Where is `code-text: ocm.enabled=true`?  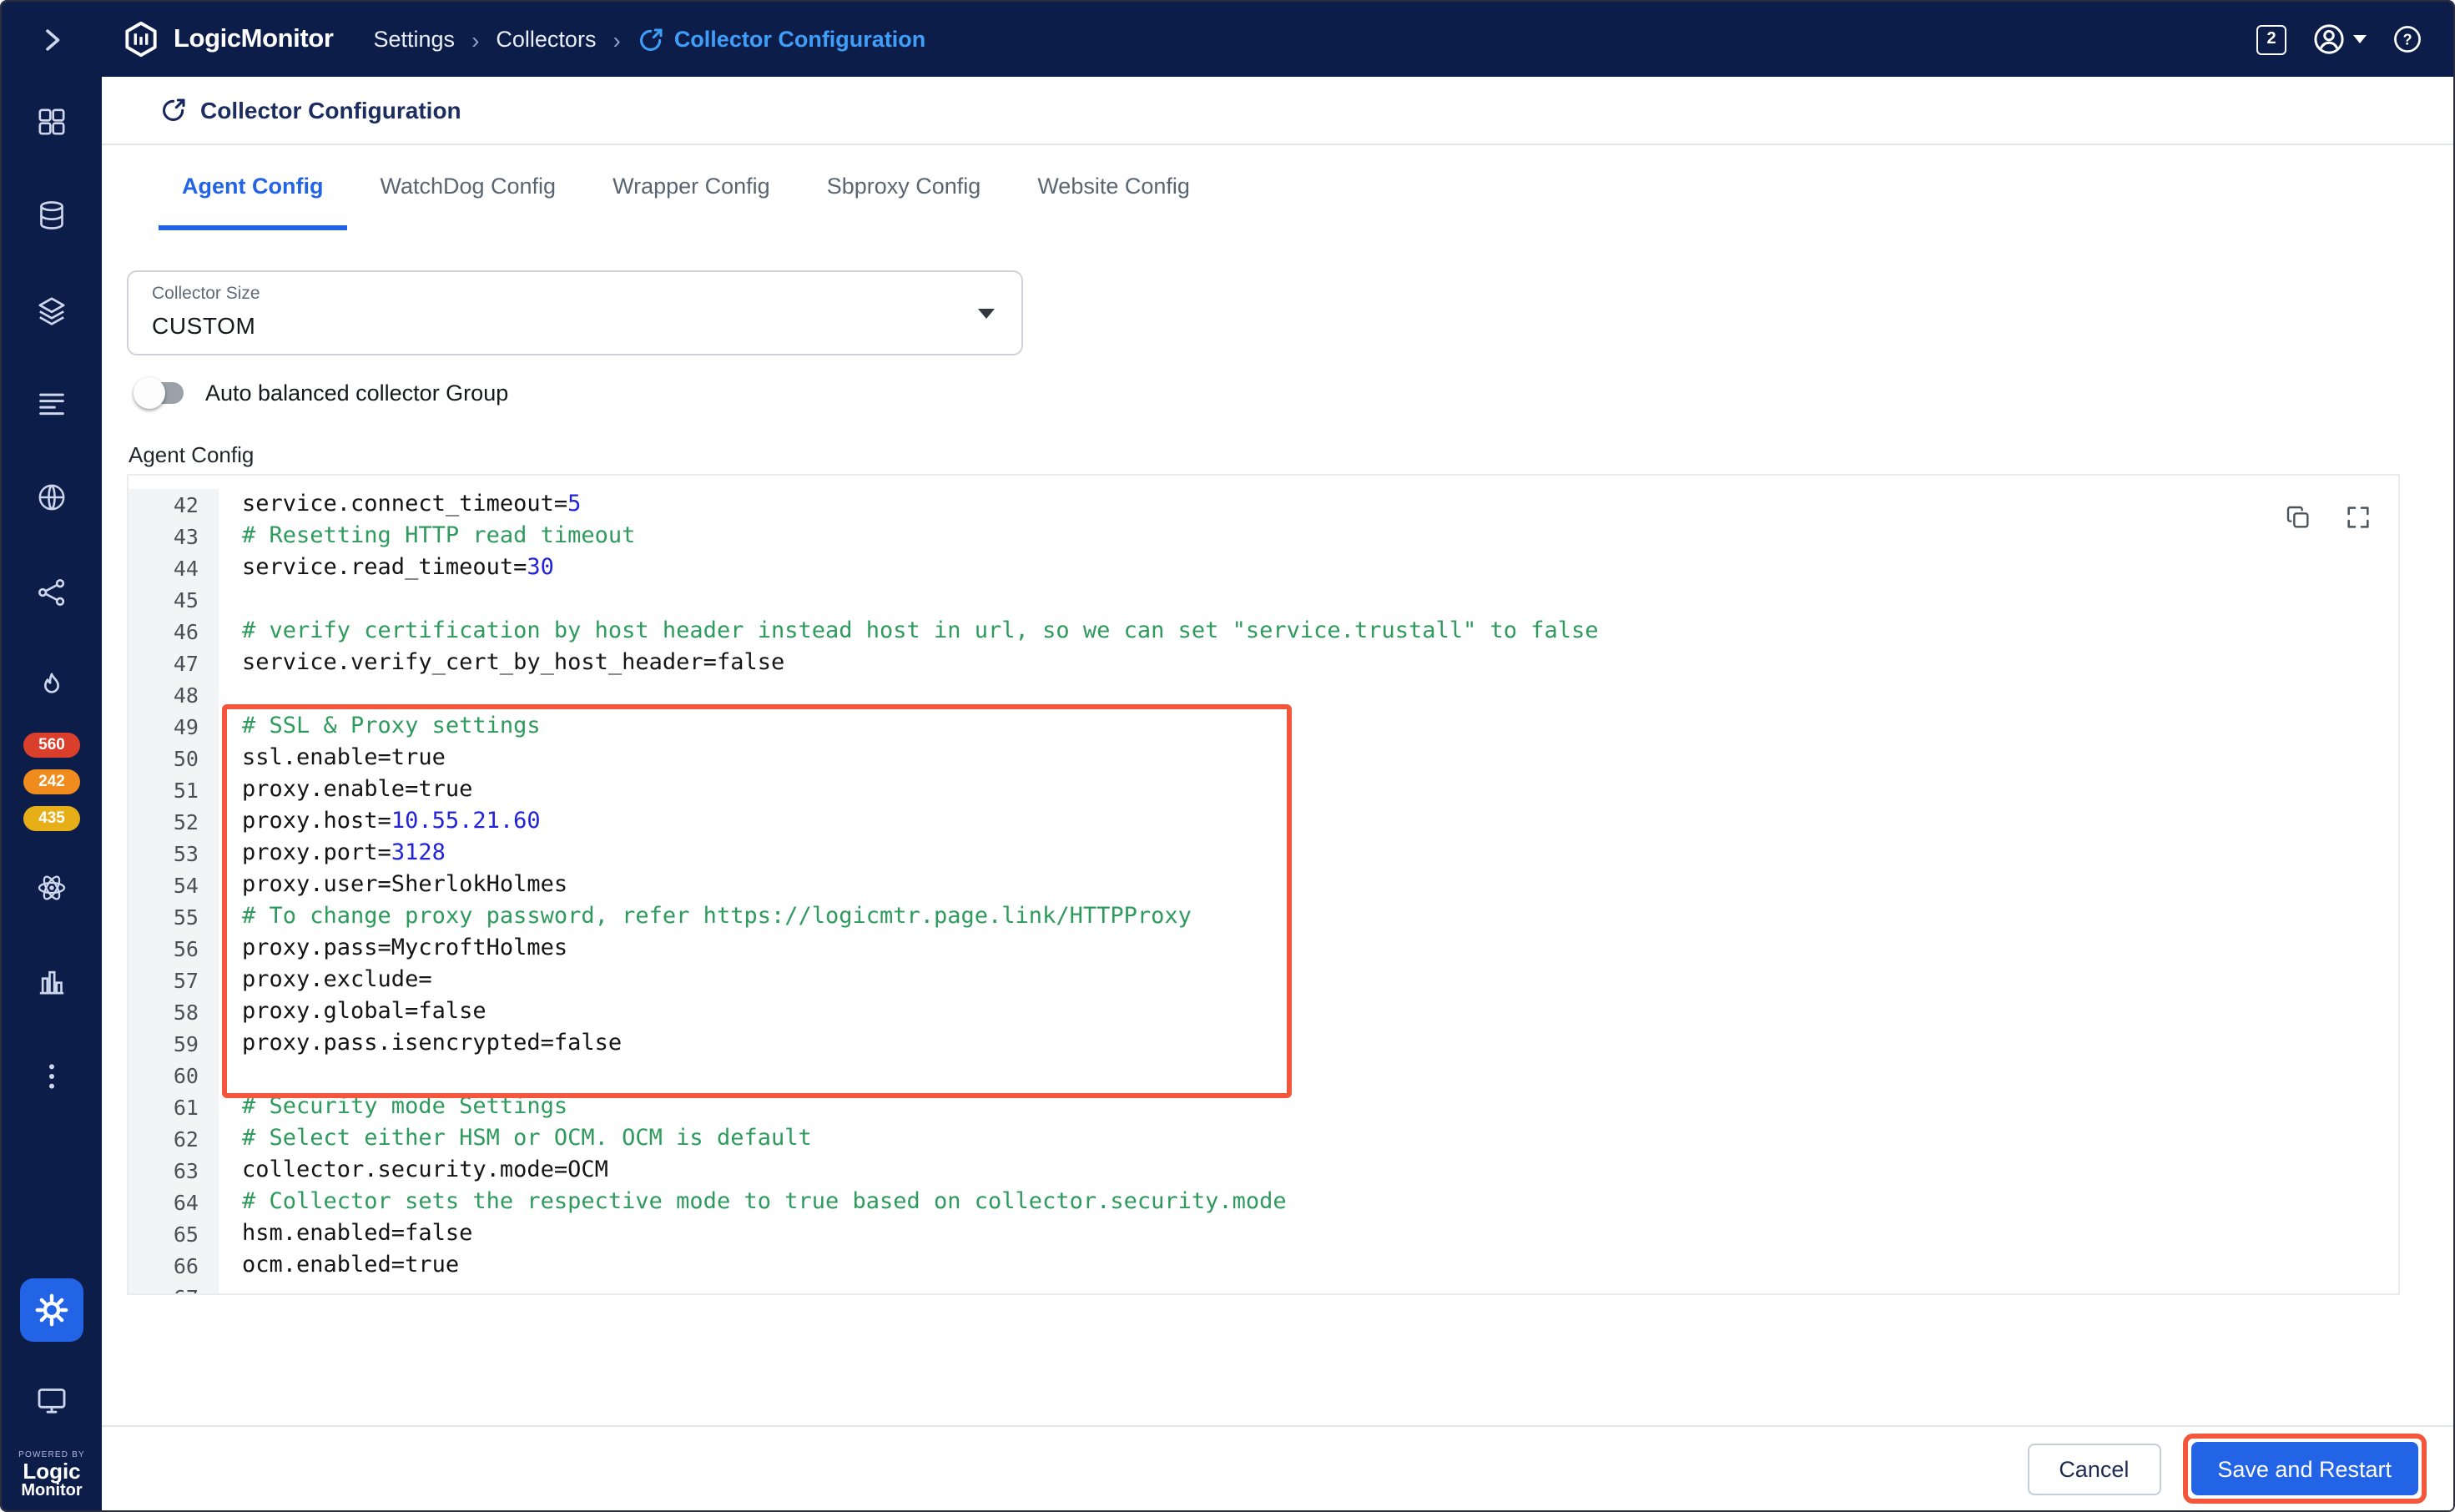 code-text: ocm.enabled=true is located at coordinates (339, 1266).